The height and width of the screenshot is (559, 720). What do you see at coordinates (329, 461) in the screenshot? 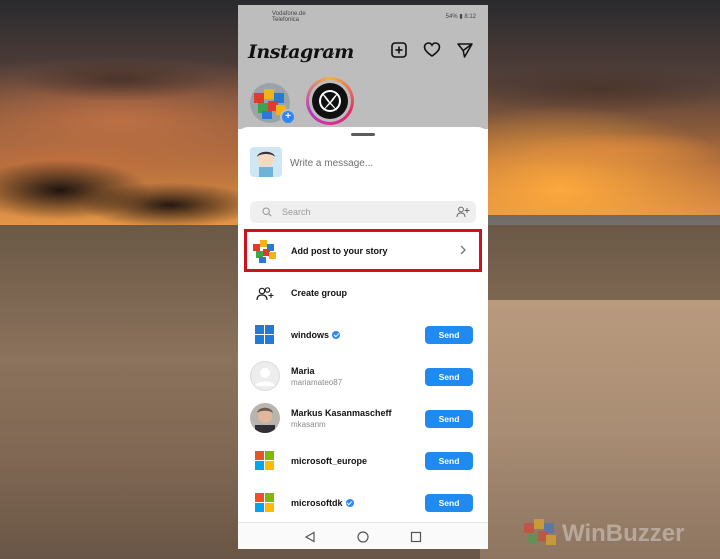
I see `recipient-name: microsoft_europe` at bounding box center [329, 461].